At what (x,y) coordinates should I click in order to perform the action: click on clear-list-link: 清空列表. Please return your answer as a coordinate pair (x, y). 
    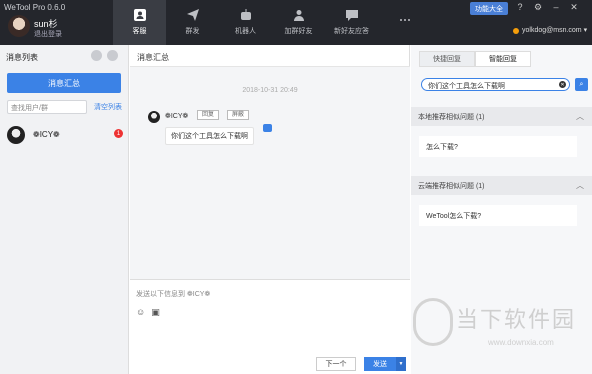
    Looking at the image, I should click on (108, 107).